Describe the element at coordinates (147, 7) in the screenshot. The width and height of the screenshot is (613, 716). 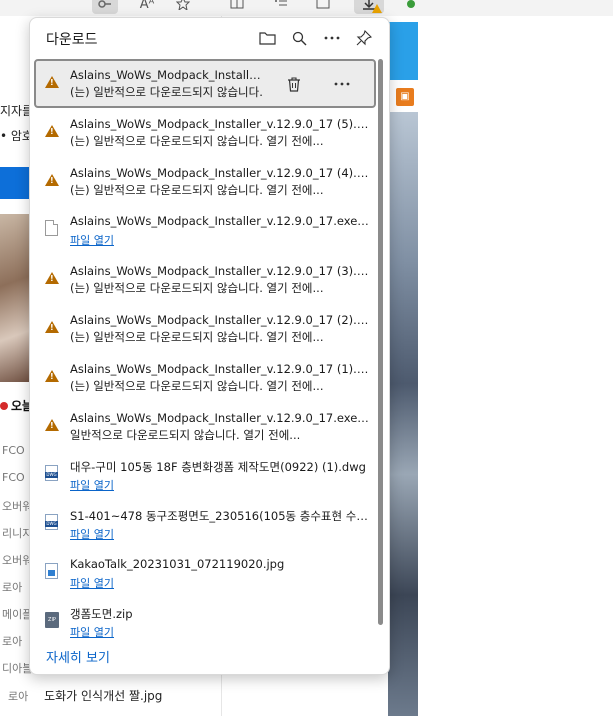
I see `read-aloud-icon: Aᴬ` at that location.